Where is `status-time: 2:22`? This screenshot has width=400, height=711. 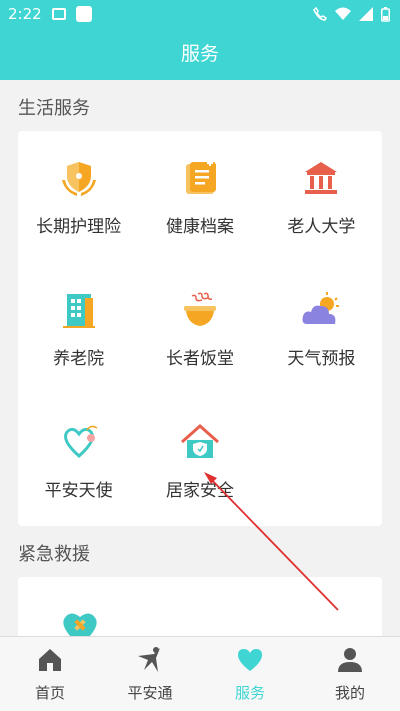
status-time: 2:22 is located at coordinates (25, 14).